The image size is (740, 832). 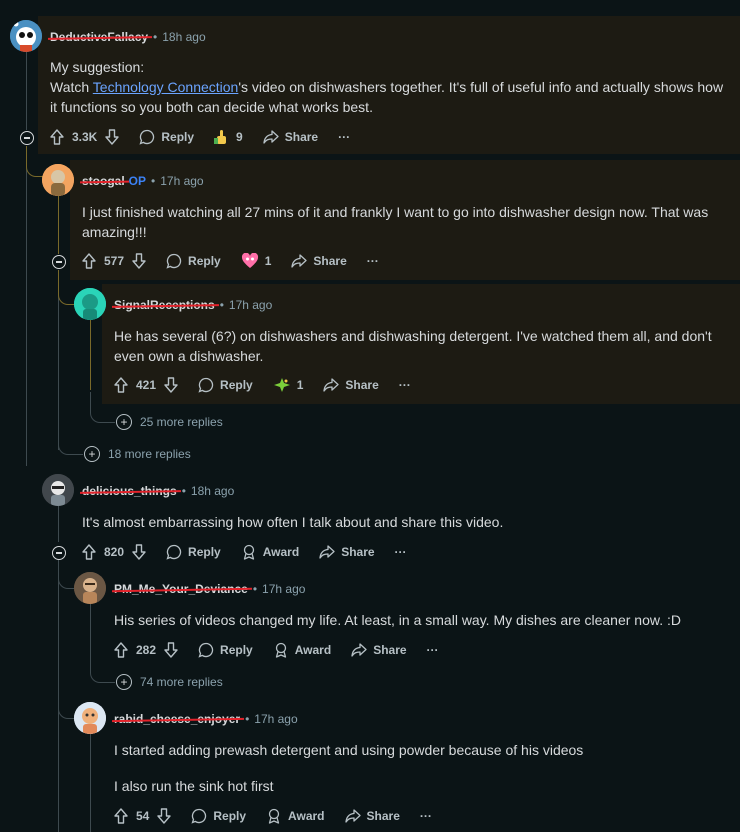 I want to click on thread-elbow-more25, so click(x=102, y=407).